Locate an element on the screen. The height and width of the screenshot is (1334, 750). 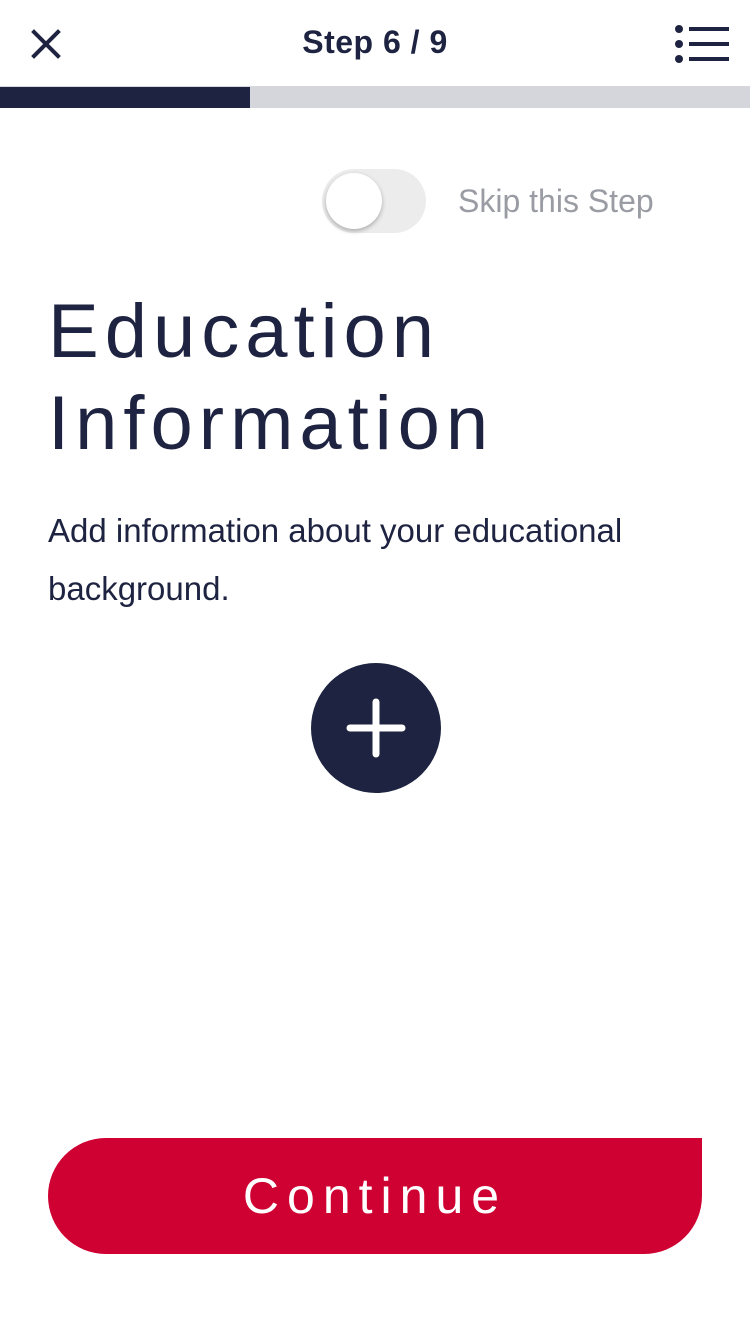
skip-step-label: Skip this Step is located at coordinates (556, 200).